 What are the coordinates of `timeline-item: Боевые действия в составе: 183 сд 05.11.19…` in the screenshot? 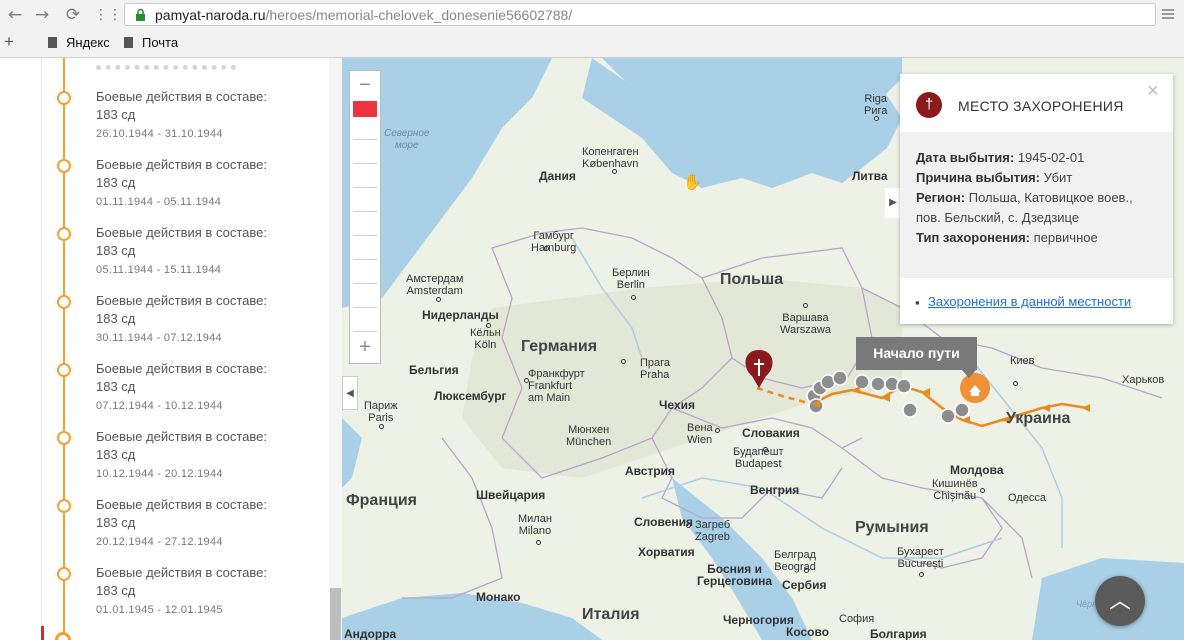 It's located at (165, 259).